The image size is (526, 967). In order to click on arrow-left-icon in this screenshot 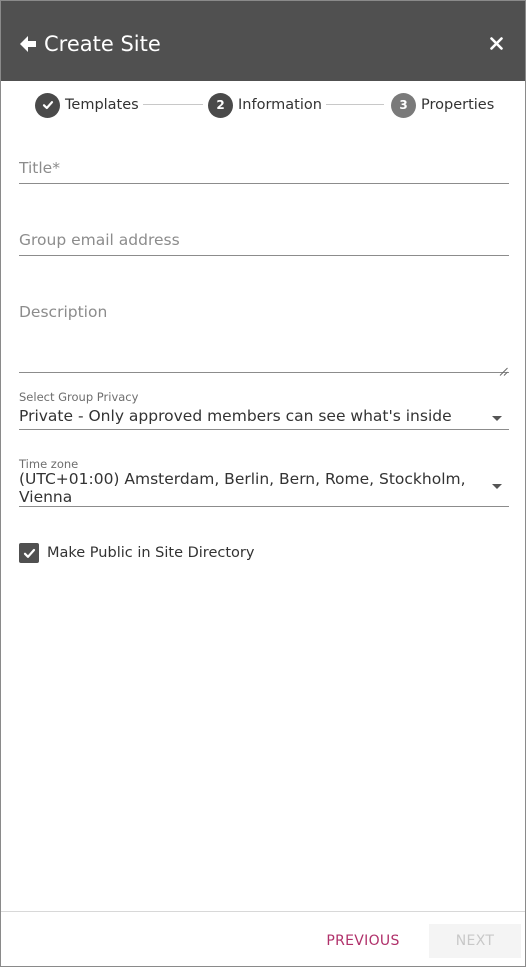, I will do `click(28, 44)`.